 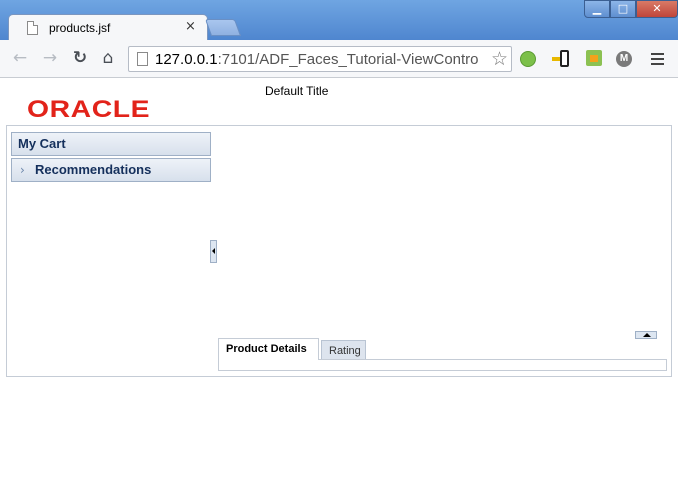 What do you see at coordinates (186, 59) in the screenshot?
I see `url-host: 127.0.0.1` at bounding box center [186, 59].